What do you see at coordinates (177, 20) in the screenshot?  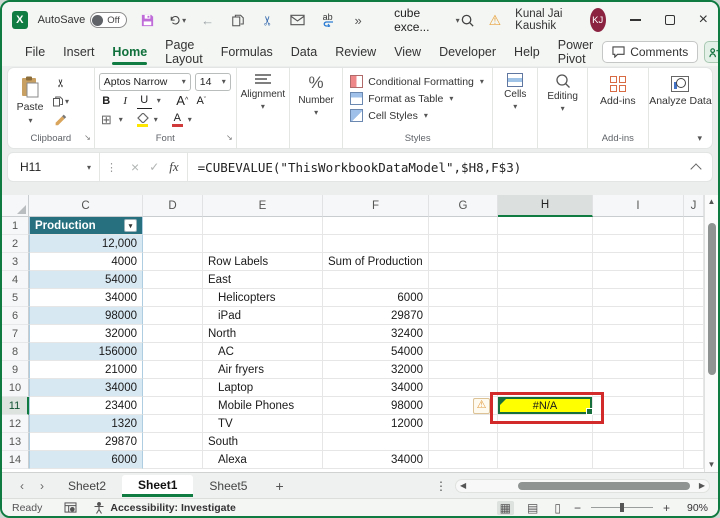 I see `undo-button: ▾` at bounding box center [177, 20].